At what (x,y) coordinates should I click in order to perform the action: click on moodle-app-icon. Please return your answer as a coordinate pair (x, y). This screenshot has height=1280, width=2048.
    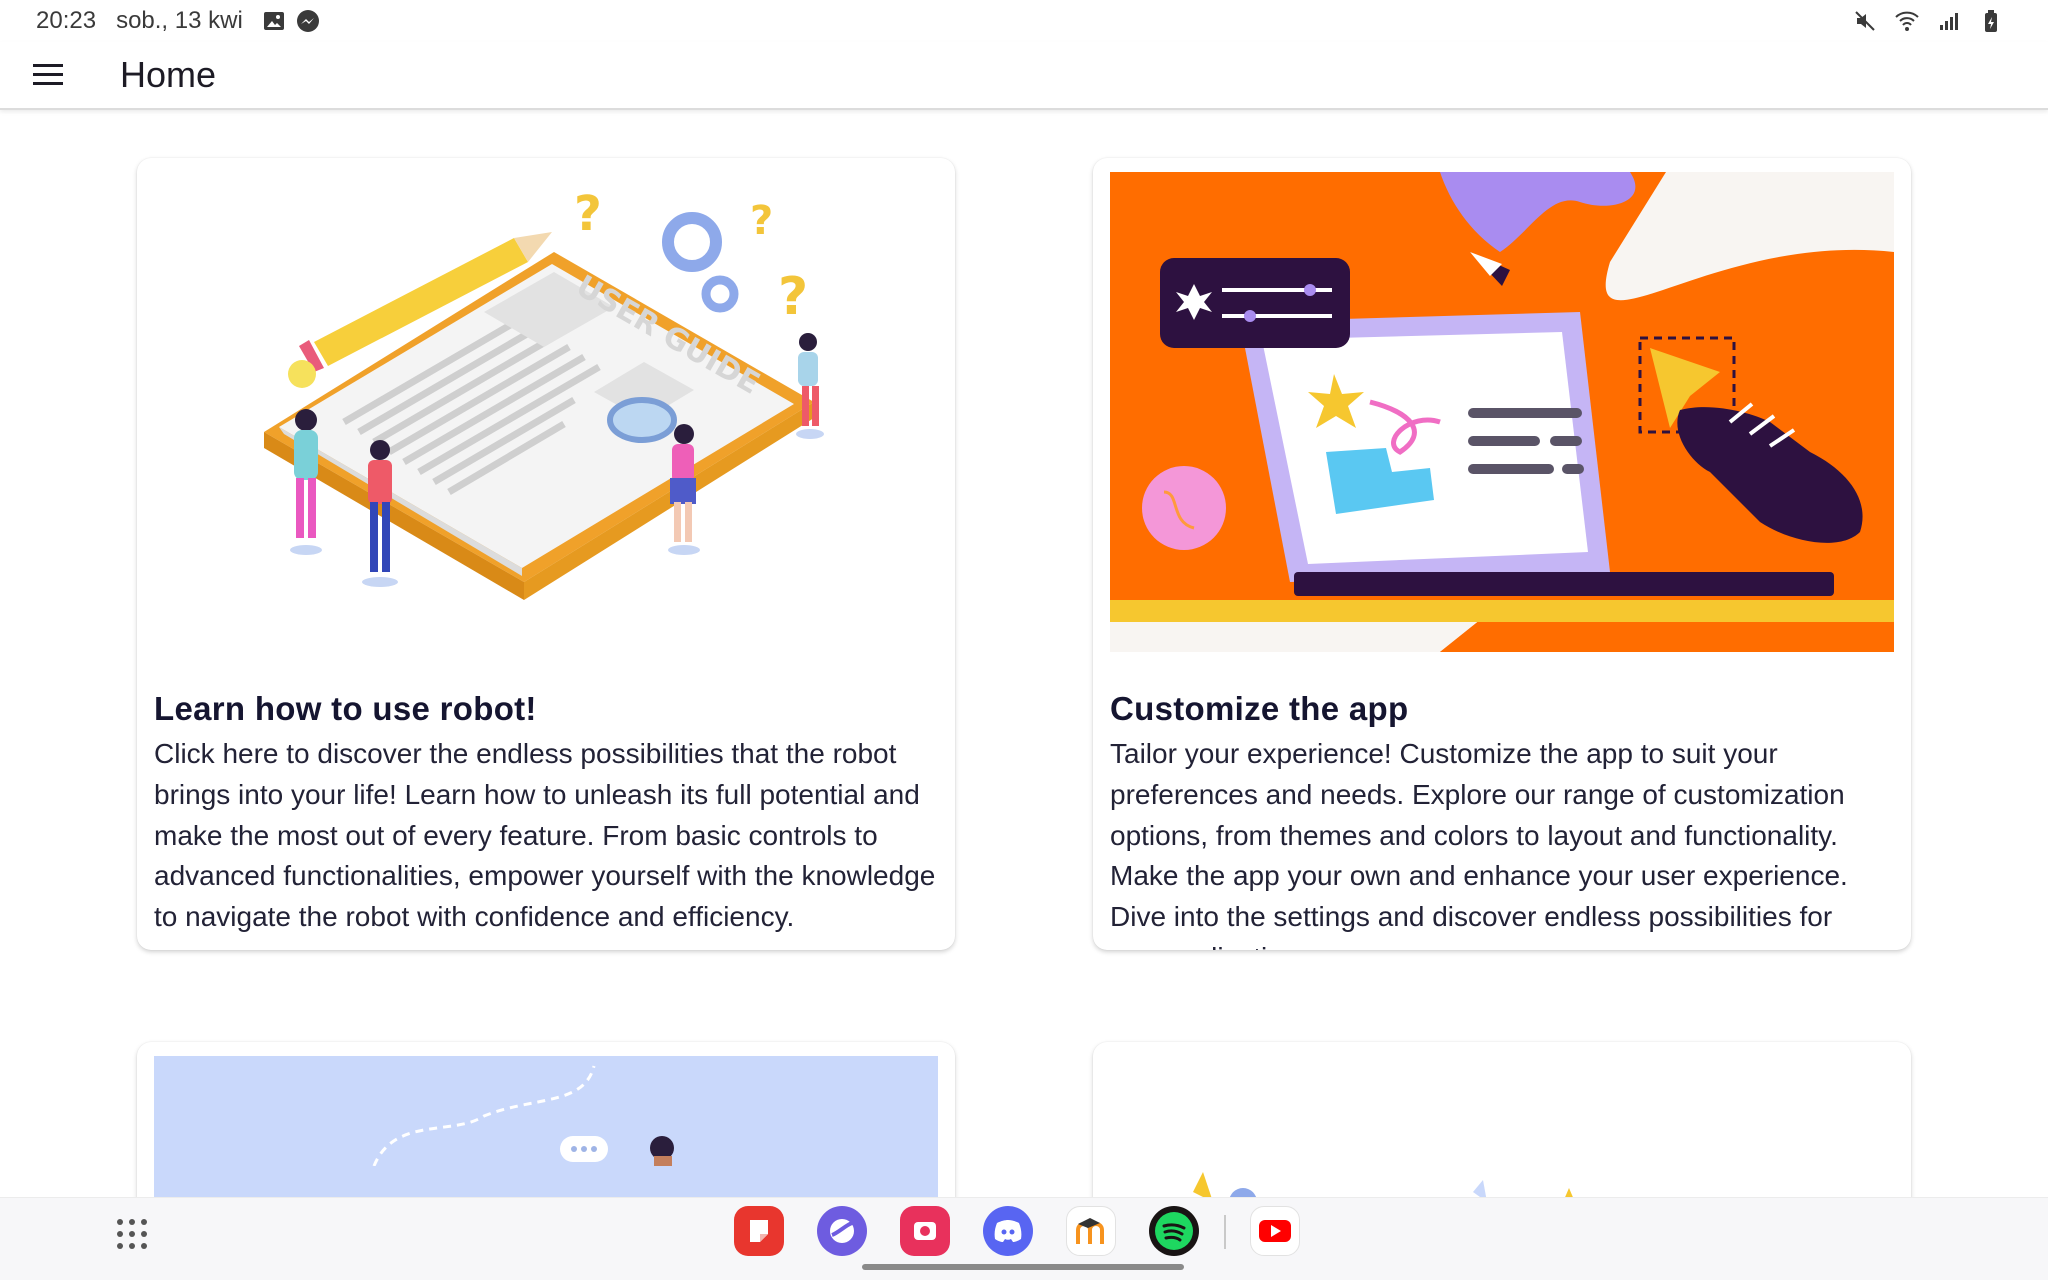
    Looking at the image, I should click on (1091, 1231).